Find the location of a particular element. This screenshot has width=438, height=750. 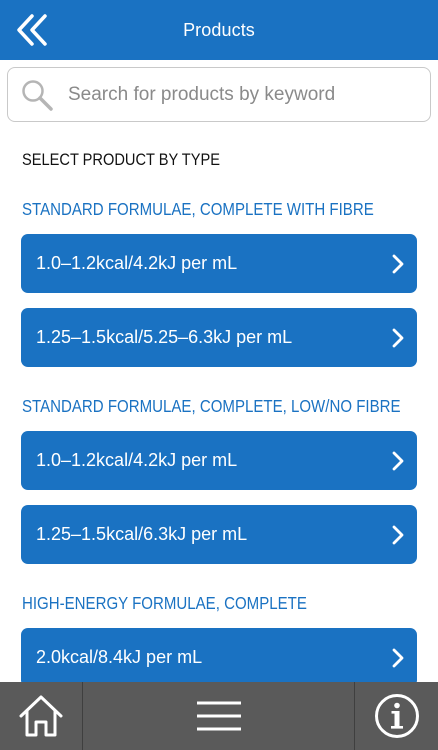

product-button-label: 1.25–1.5kcal/5.25–6.3kJ per mL is located at coordinates (164, 337).